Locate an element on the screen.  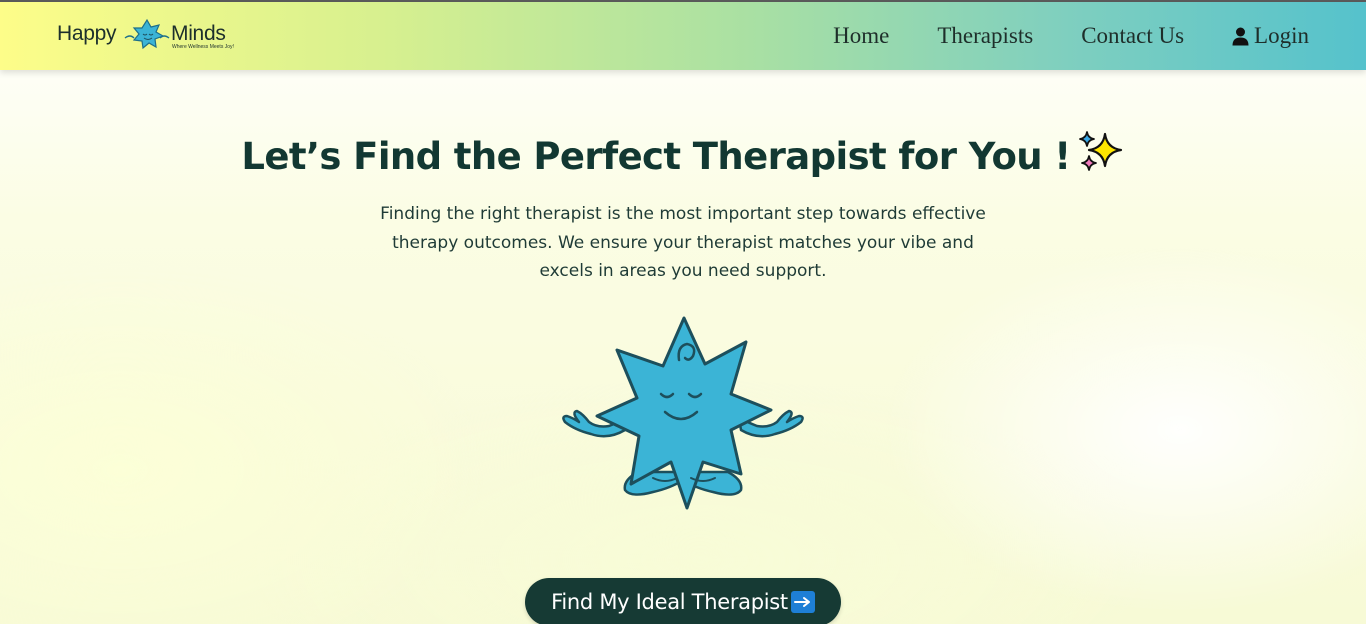
nav-login-link: Login is located at coordinates (1270, 36).